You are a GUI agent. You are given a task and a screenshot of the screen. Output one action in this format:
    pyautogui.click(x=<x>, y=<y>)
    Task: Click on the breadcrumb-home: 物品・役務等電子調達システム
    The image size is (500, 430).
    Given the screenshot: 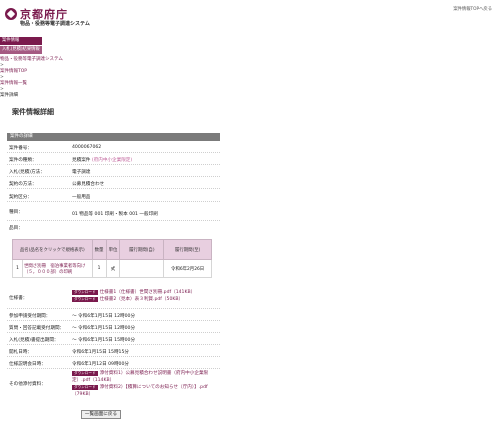 What is the action you would take?
    pyautogui.click(x=31, y=59)
    